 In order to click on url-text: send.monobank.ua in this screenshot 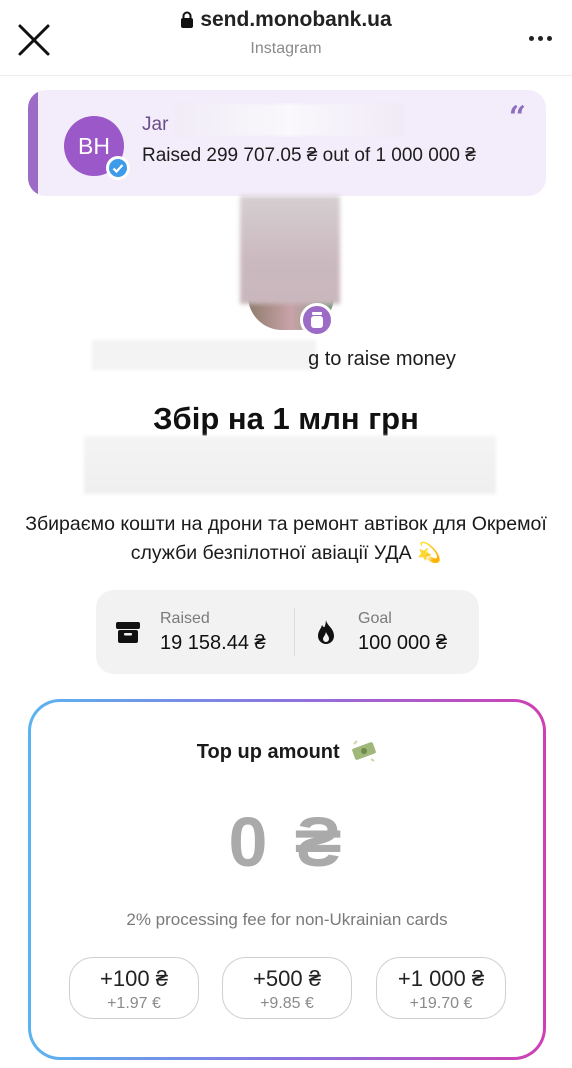, I will do `click(296, 19)`.